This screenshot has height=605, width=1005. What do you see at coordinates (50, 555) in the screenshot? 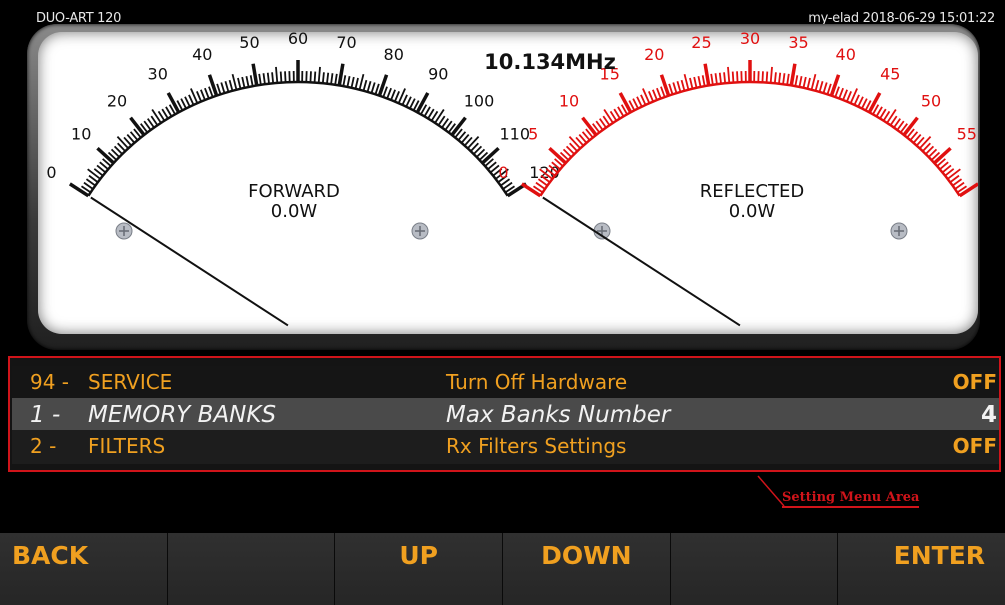
I see `back-button-label: BACK` at bounding box center [50, 555].